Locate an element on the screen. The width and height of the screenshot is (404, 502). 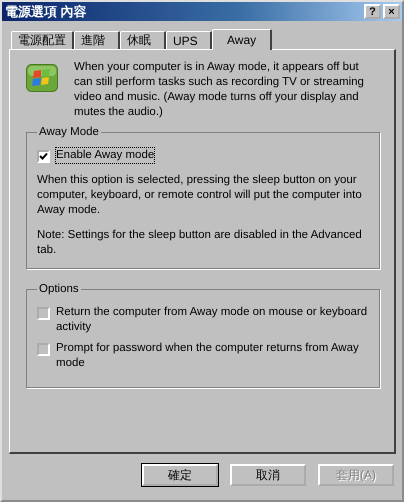
help-button: ? is located at coordinates (372, 11).